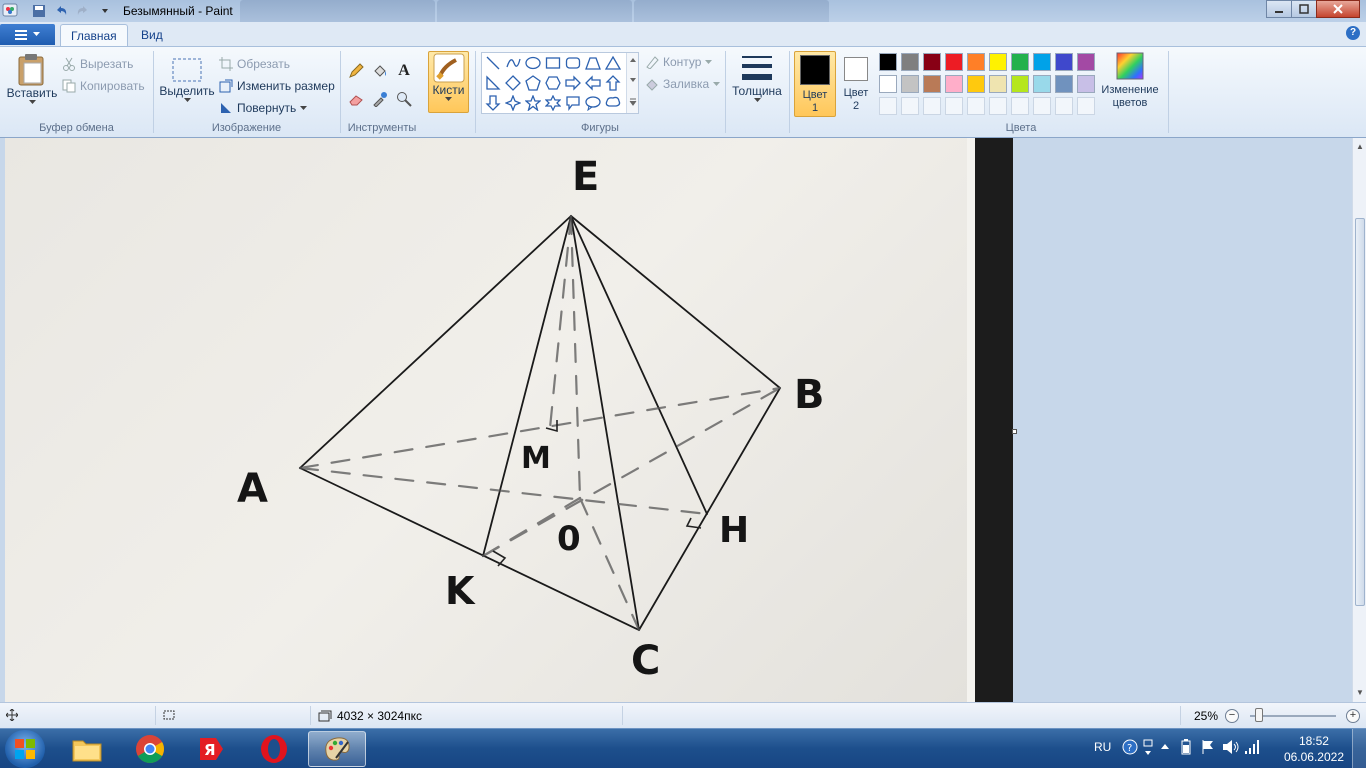  What do you see at coordinates (150, 749) in the screenshot?
I see `taskbar-chrome` at bounding box center [150, 749].